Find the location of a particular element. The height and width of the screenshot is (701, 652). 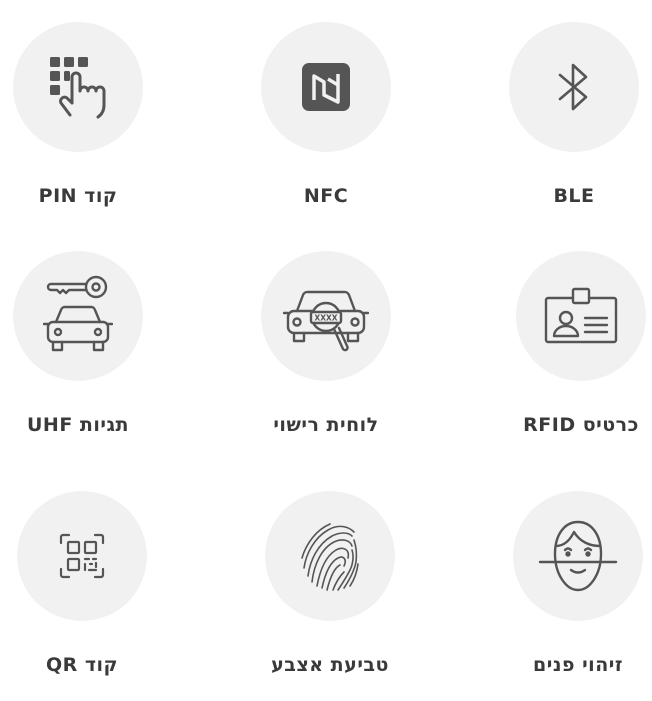

method-tile-rfid: כרטיס RFID is located at coordinates (566, 356).